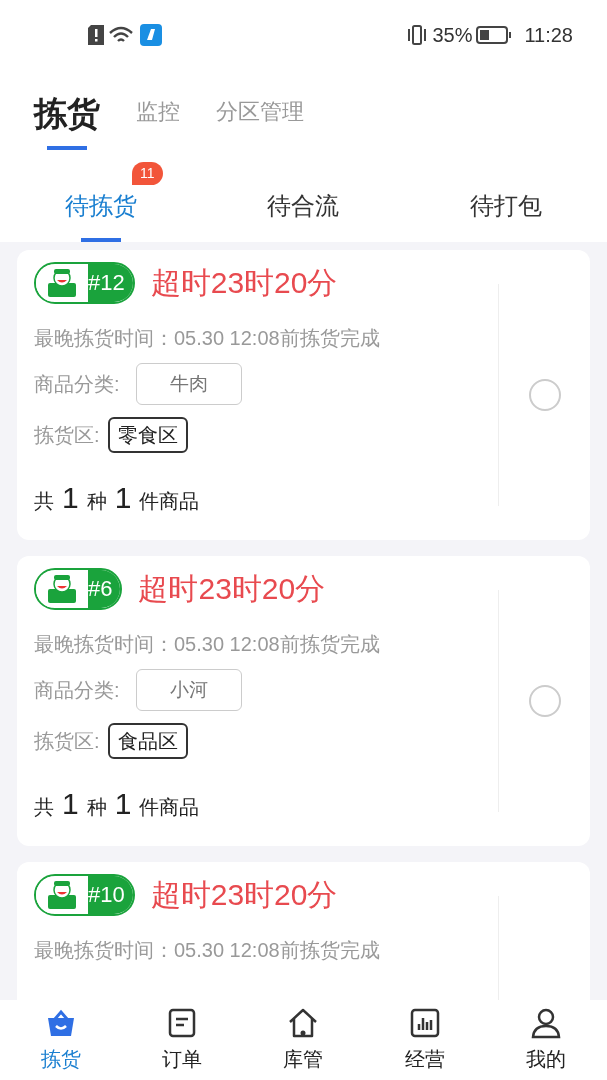  What do you see at coordinates (505, 215) in the screenshot?
I see `sub-tab: 待打包` at bounding box center [505, 215].